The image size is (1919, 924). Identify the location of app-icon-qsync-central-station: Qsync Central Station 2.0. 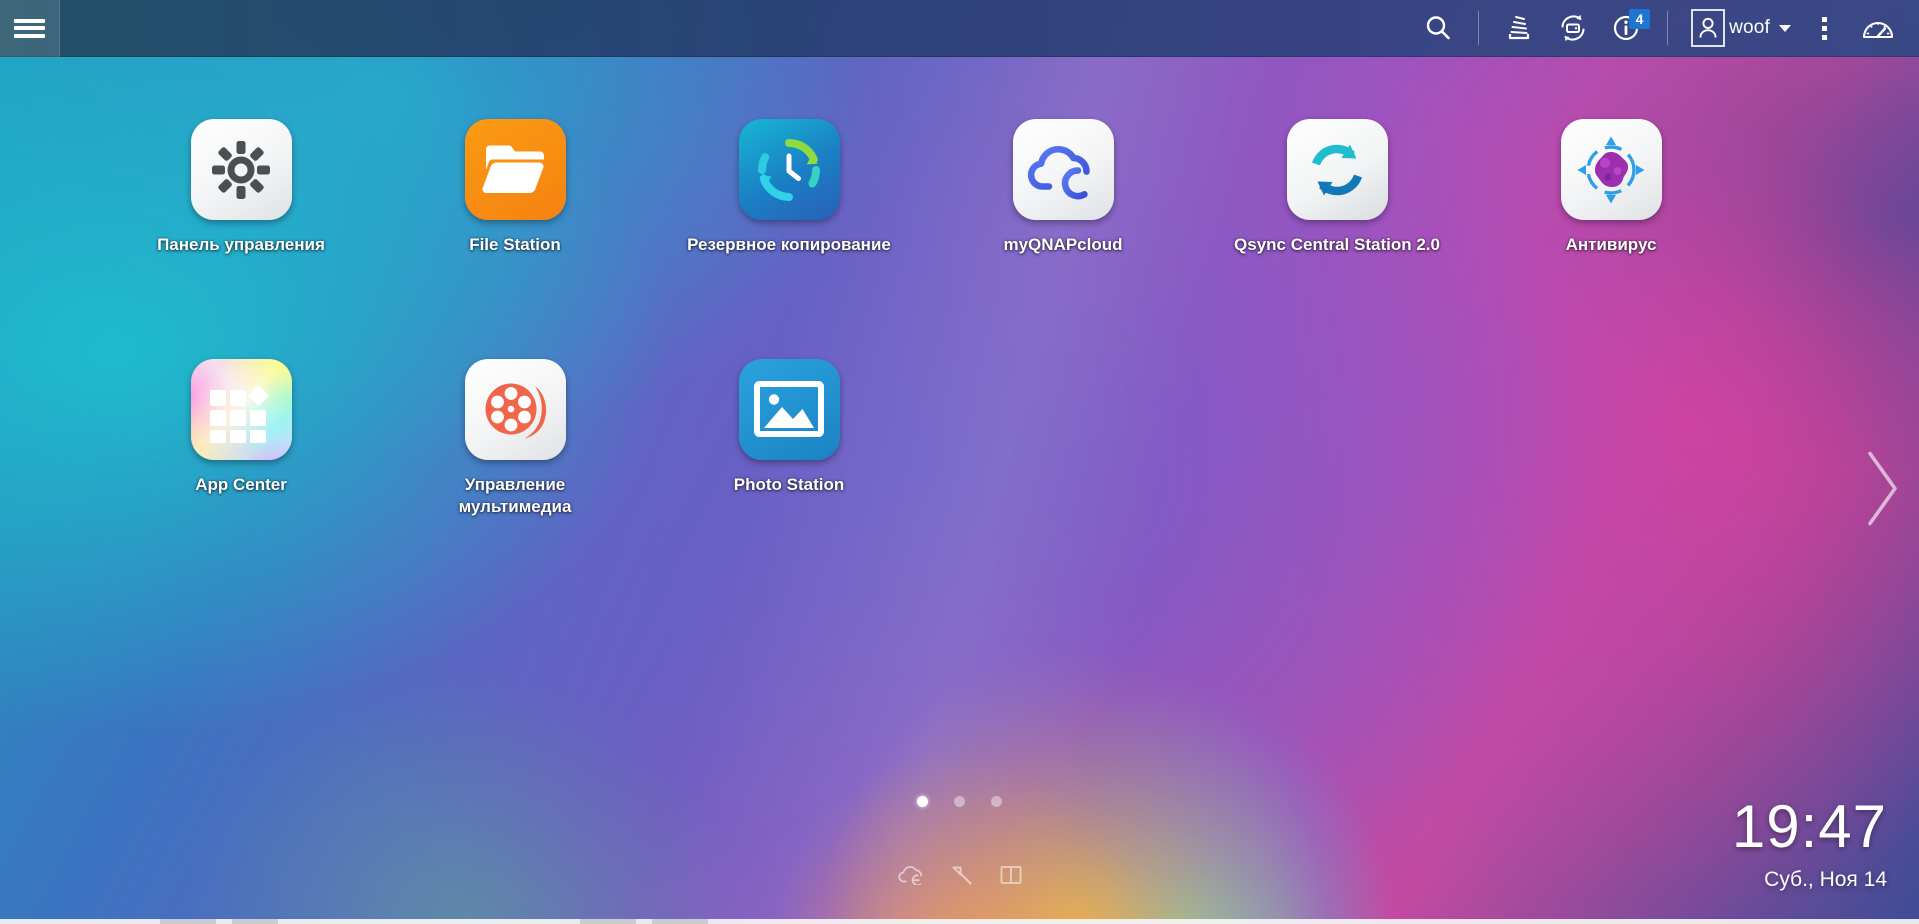
(1337, 235).